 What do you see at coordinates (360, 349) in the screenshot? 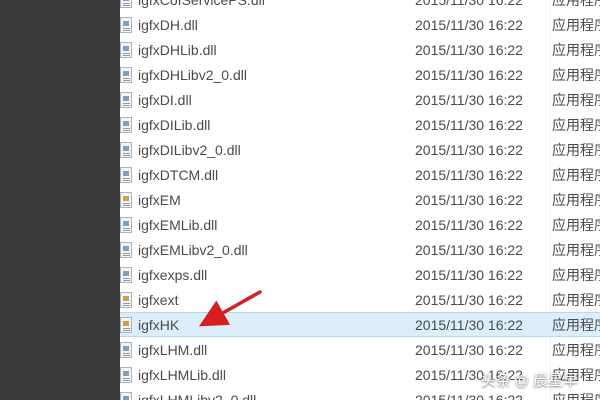
I see `file-row: igfxLHM.dll 2015/11/30 16:22 应用程序扩展` at bounding box center [360, 349].